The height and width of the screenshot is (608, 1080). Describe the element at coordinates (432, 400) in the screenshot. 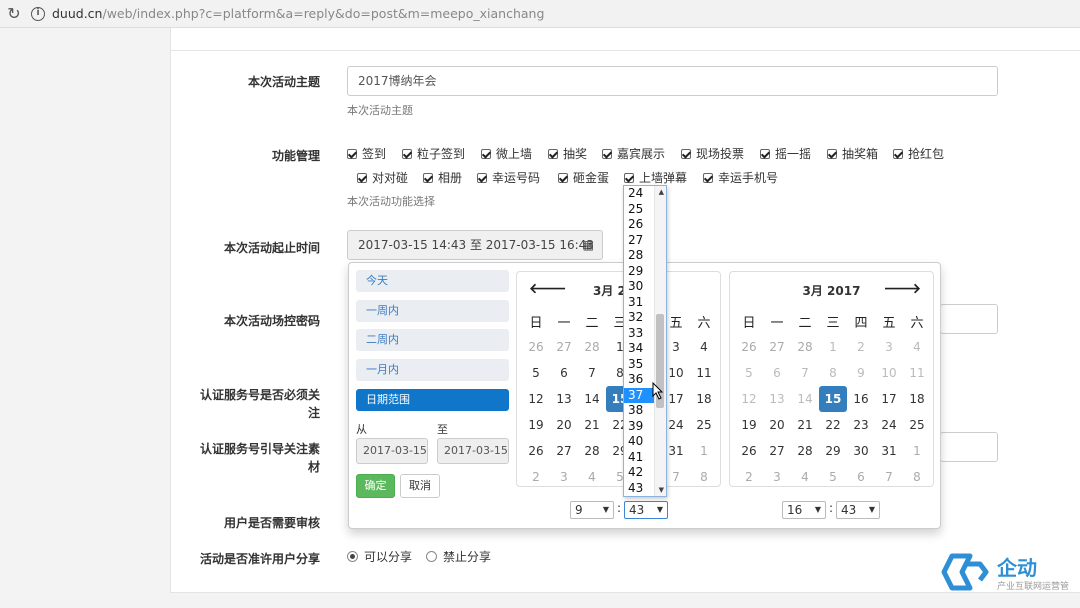

I see `range-custom: 日期范围` at that location.